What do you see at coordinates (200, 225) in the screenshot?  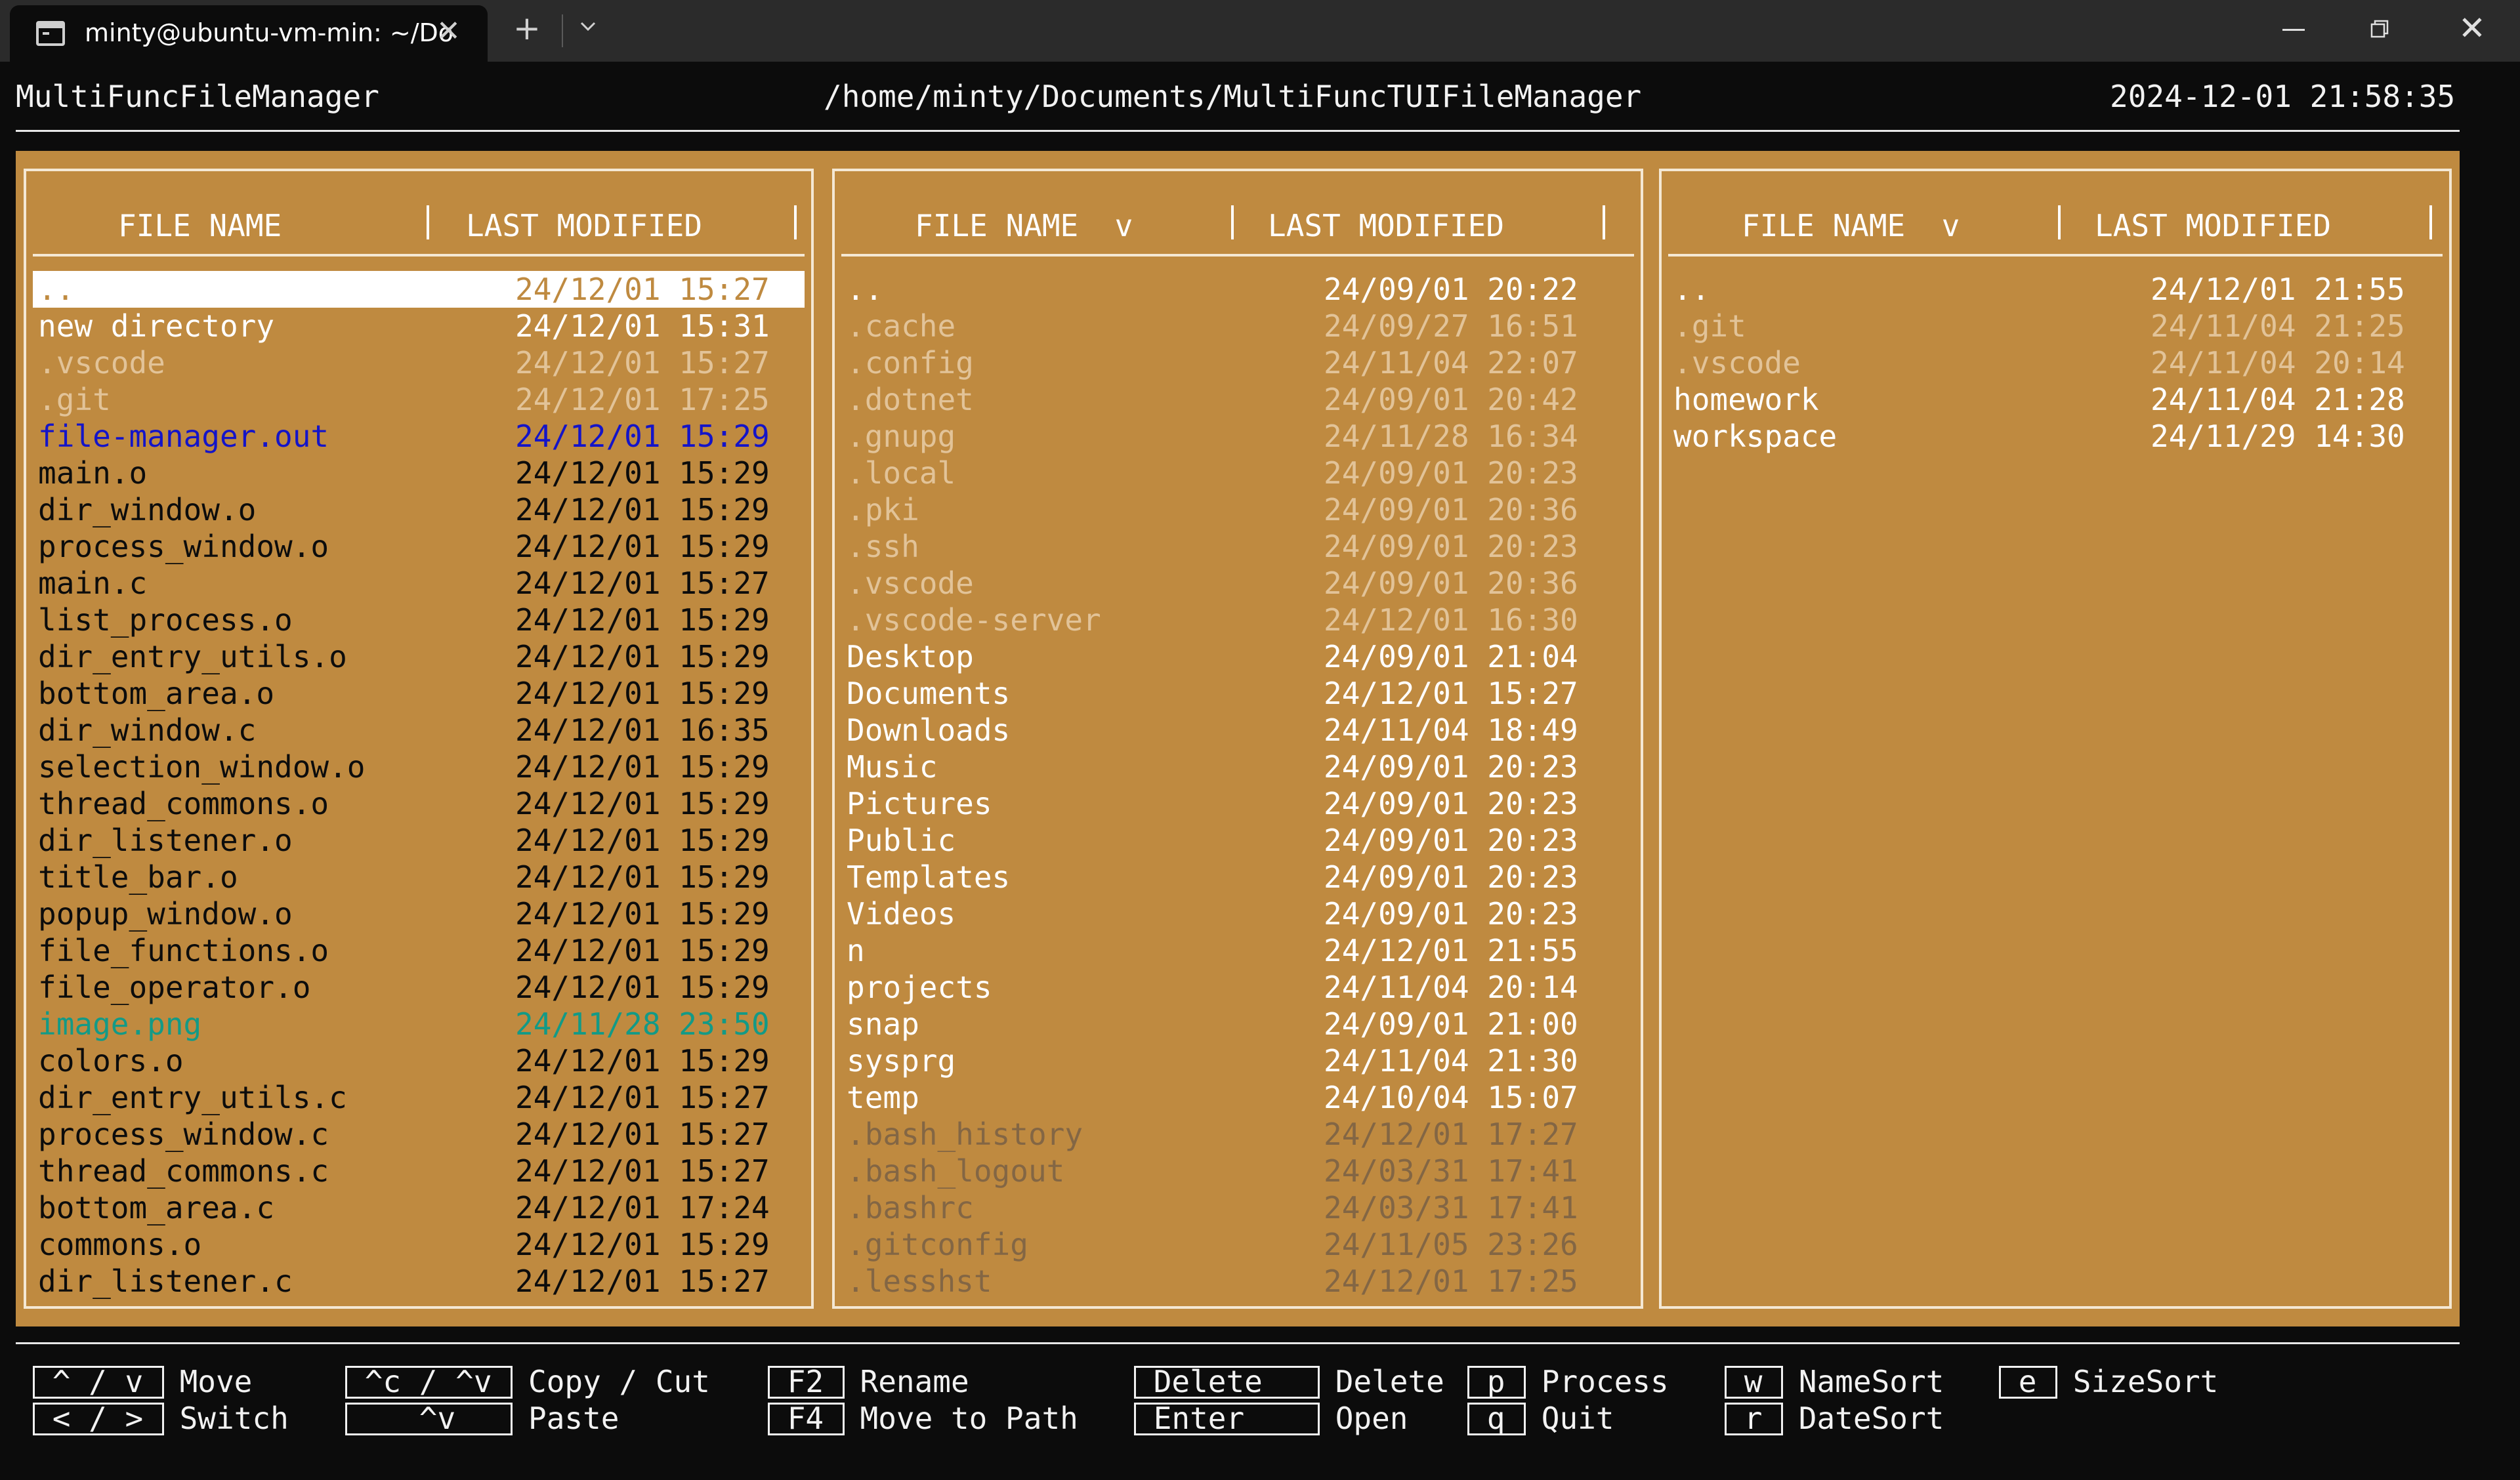 I see `column-file-name: FILE NAME` at bounding box center [200, 225].